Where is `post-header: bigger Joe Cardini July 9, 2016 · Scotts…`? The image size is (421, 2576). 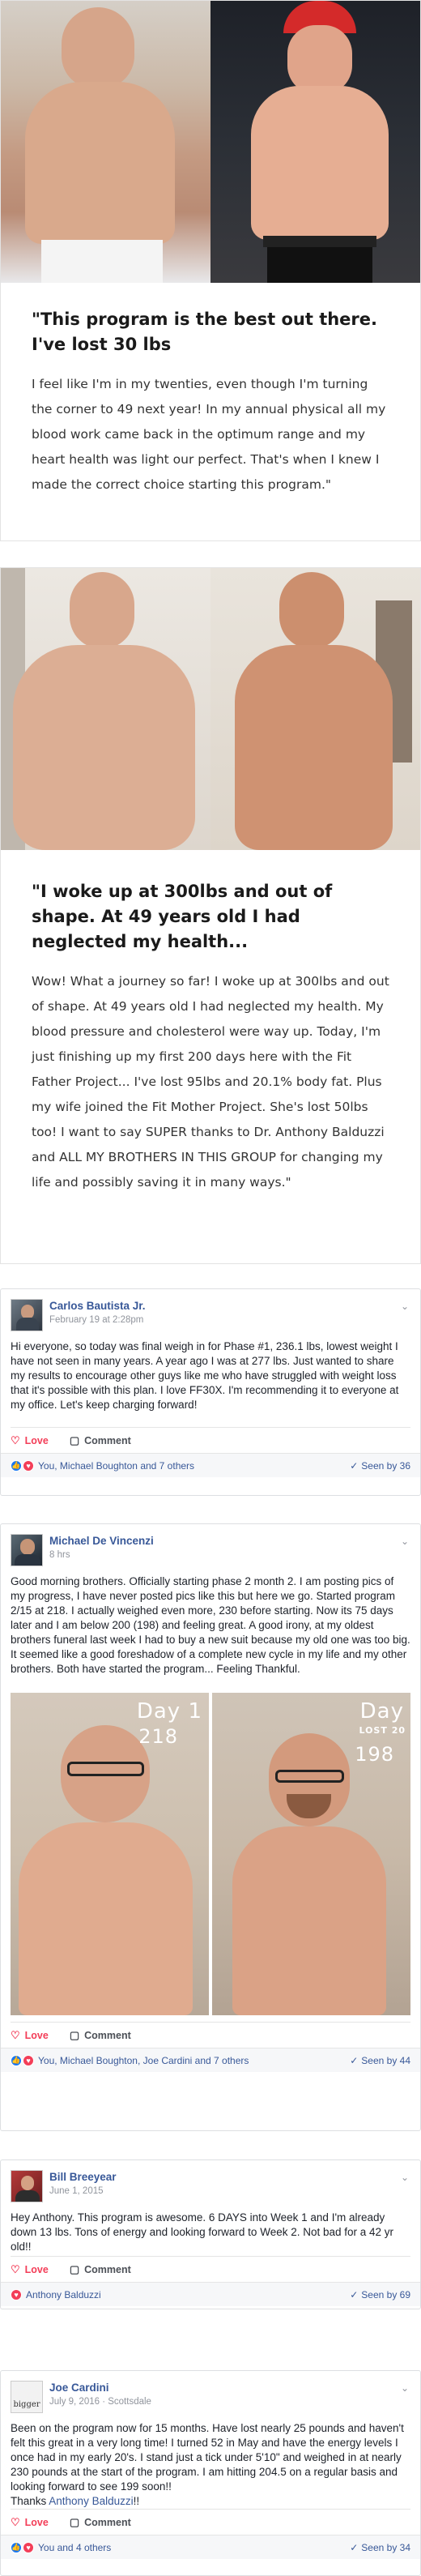 post-header: bigger Joe Cardini July 9, 2016 · Scotts… is located at coordinates (210, 2392).